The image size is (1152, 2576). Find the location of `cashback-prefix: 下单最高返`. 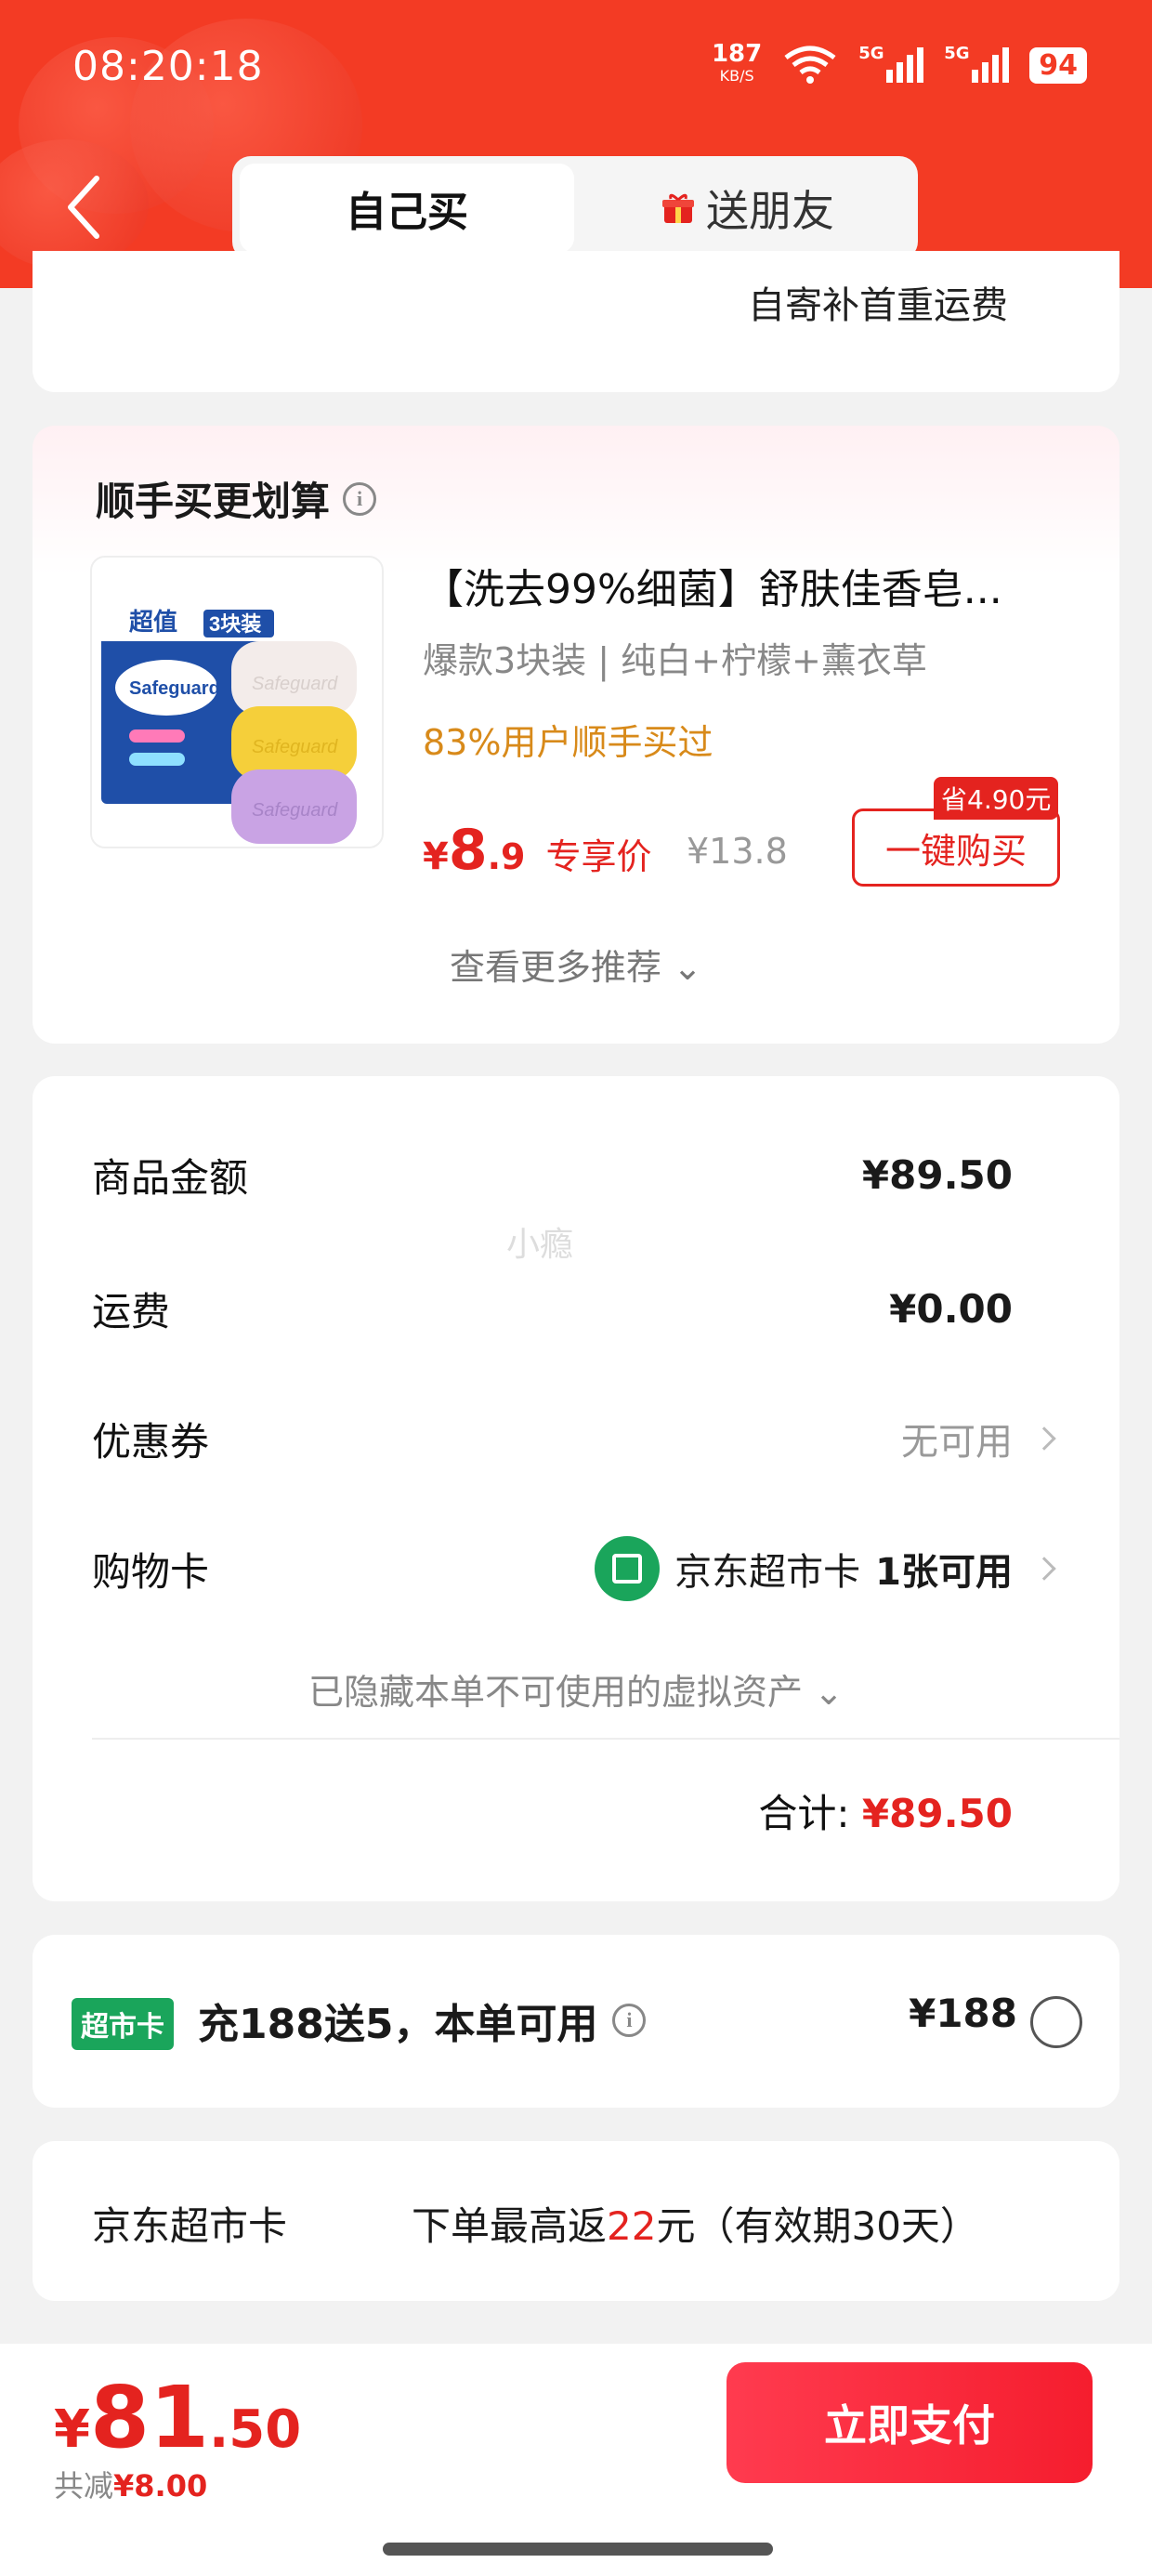

cashback-prefix: 下单最高返 is located at coordinates (510, 2226).